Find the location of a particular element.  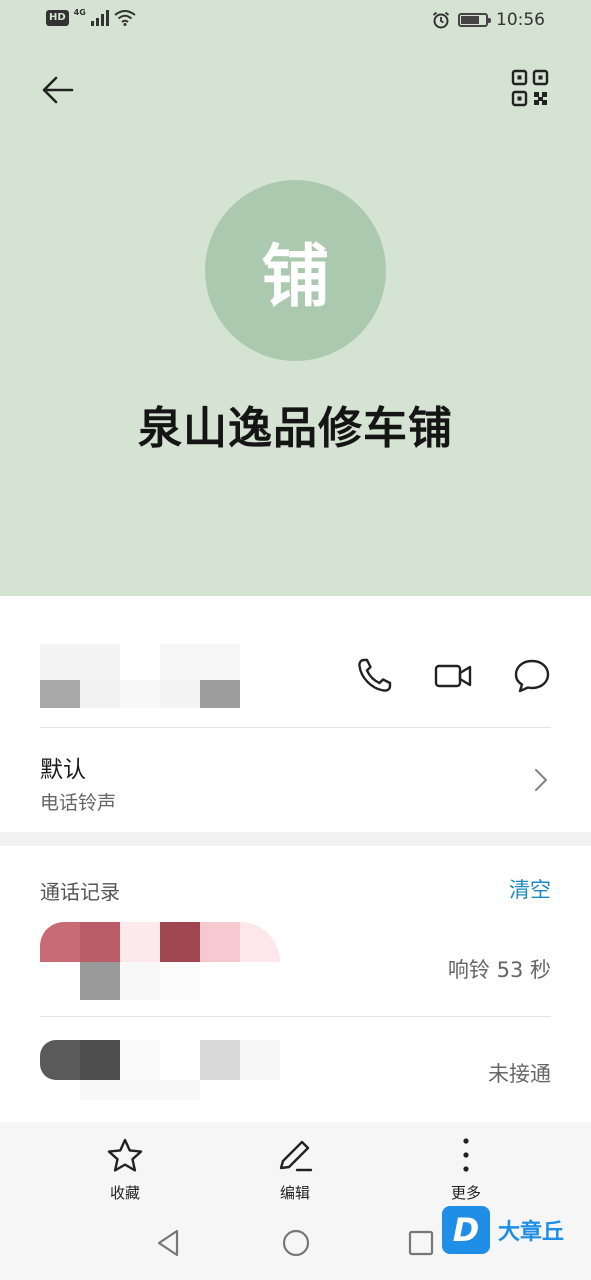

alarm-icon is located at coordinates (441, 20).